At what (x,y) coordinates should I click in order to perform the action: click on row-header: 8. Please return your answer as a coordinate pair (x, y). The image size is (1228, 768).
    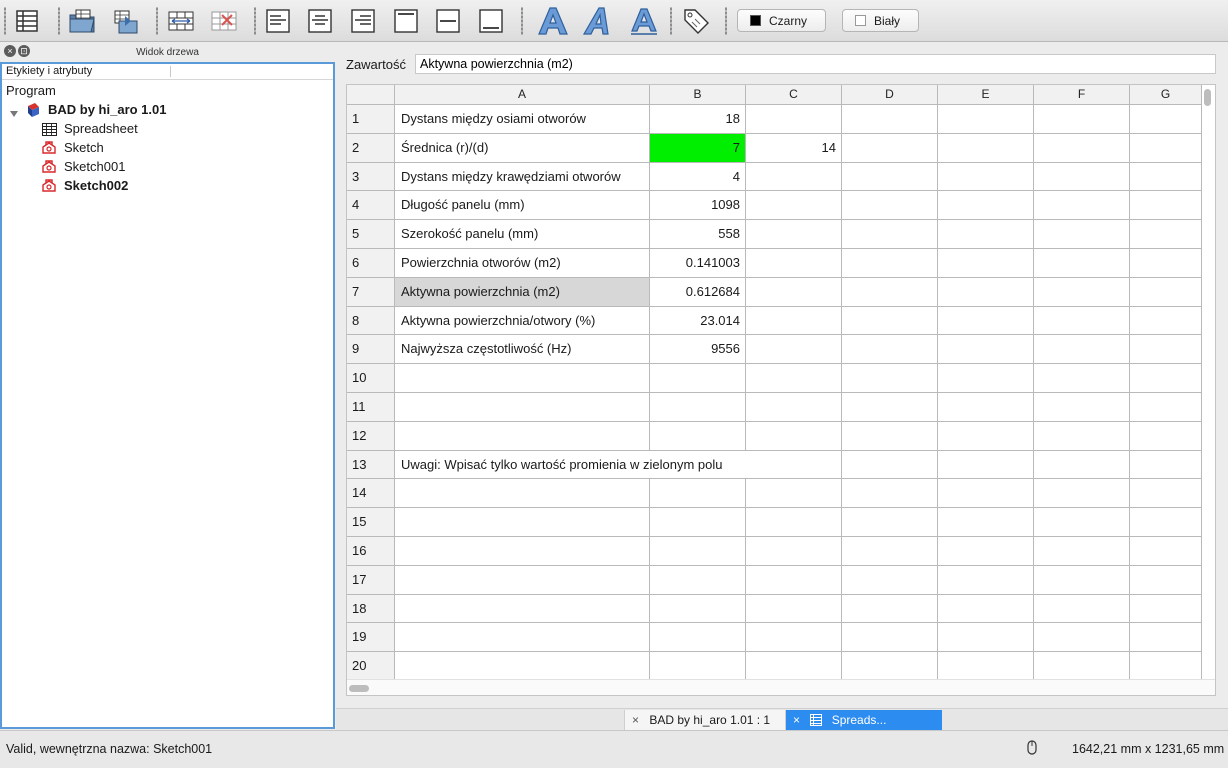
    Looking at the image, I should click on (371, 321).